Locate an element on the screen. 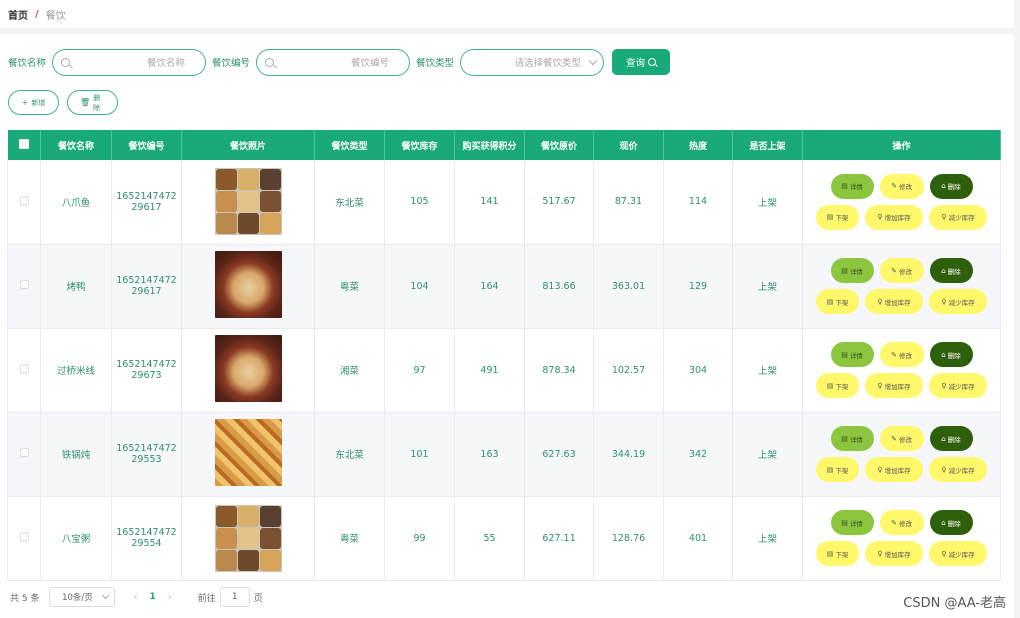 The height and width of the screenshot is (618, 1020). edit-label: 修改 is located at coordinates (905, 355).